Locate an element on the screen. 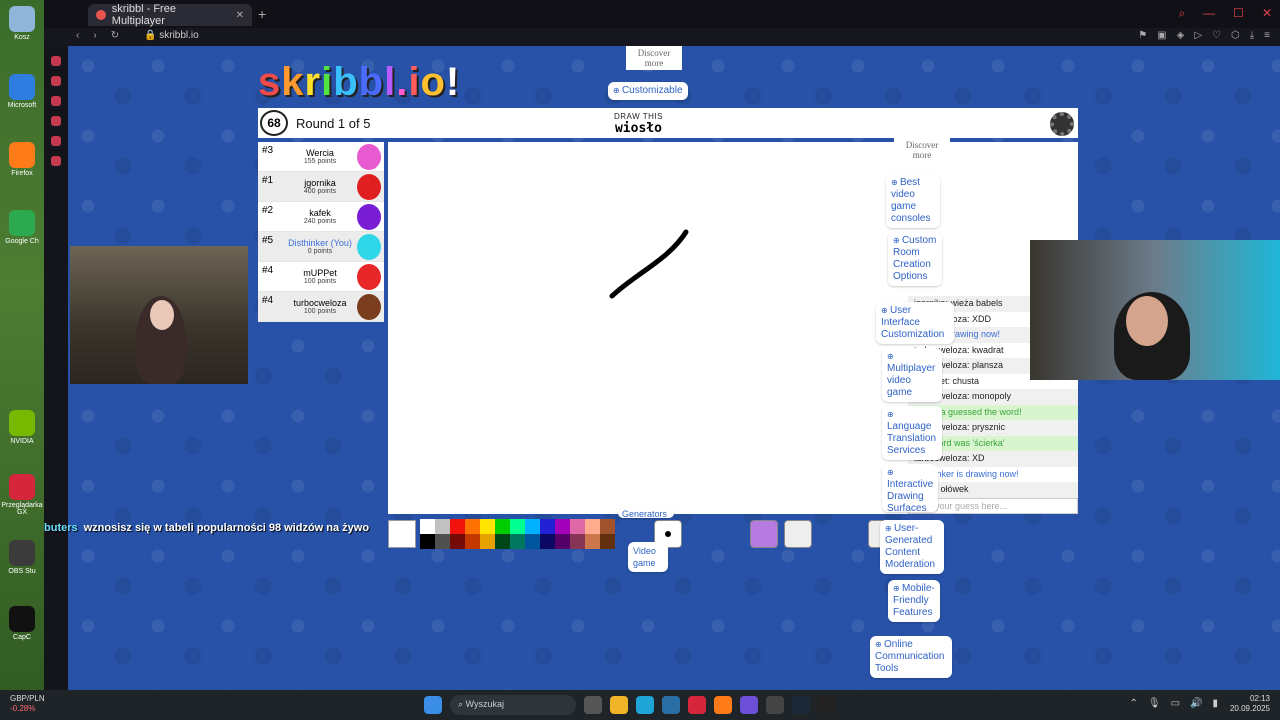 The width and height of the screenshot is (1280, 720). heart-icon: ♡ is located at coordinates (1216, 35).